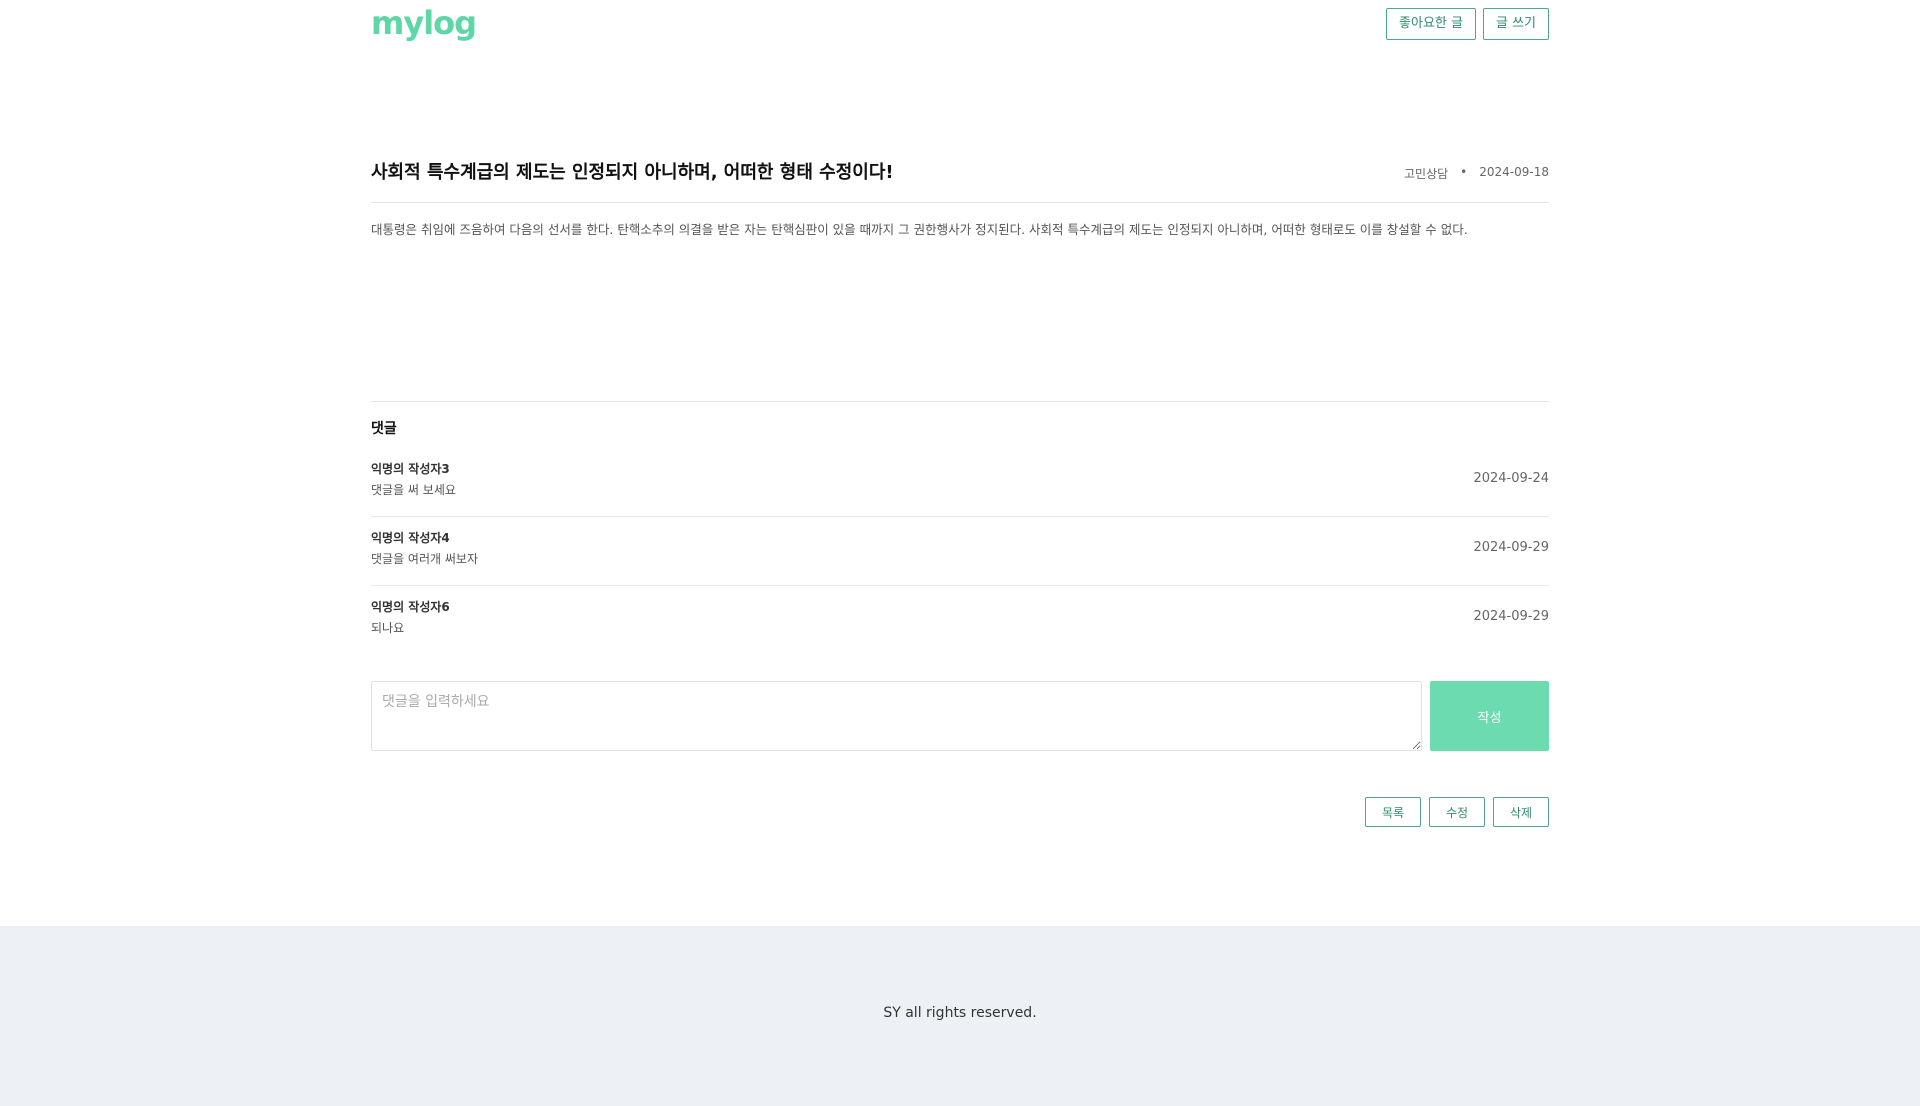  What do you see at coordinates (1511, 478) in the screenshot?
I see `comment-date: 2024-09-24` at bounding box center [1511, 478].